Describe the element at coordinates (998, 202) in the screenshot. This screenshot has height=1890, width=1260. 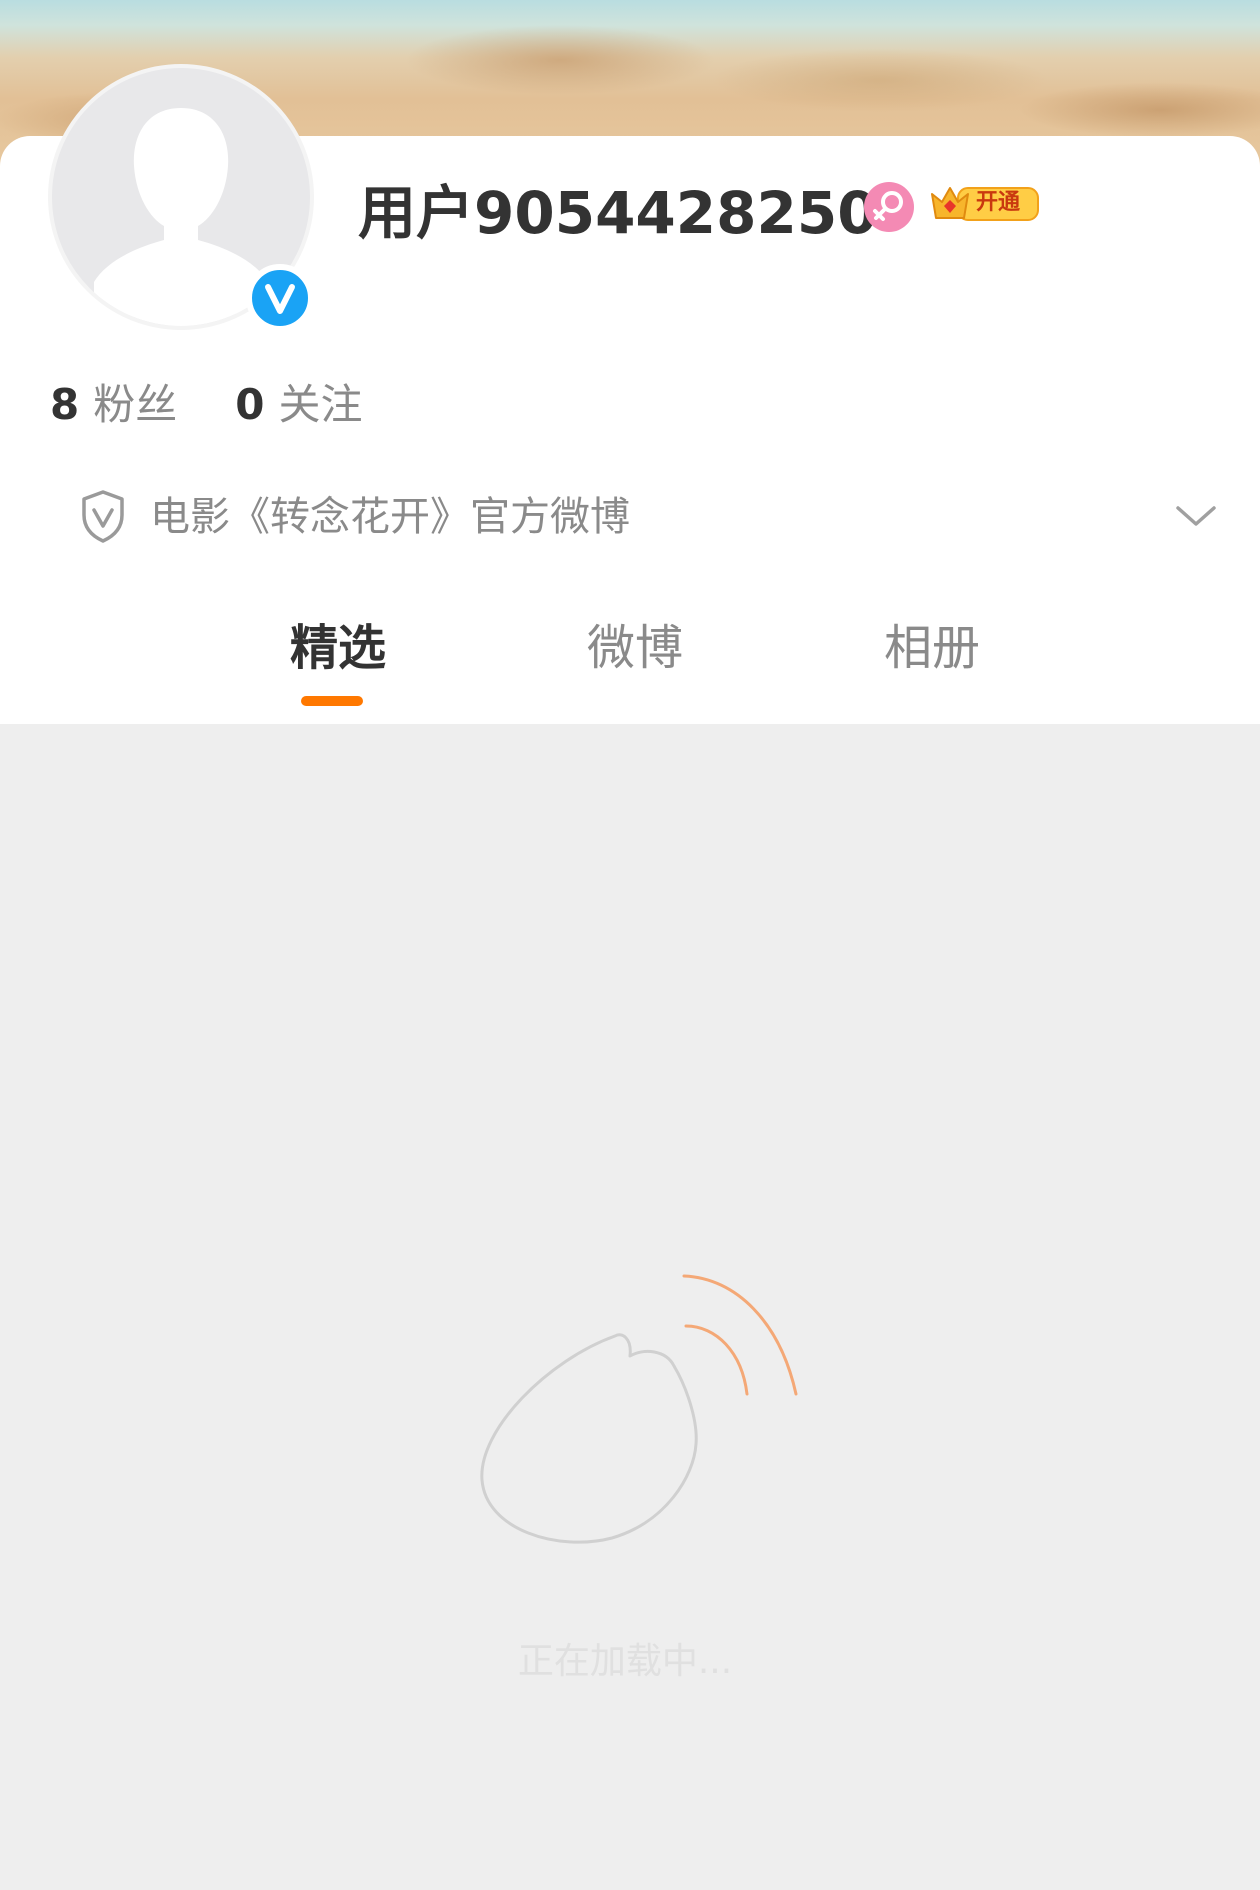
I see `vip-open-label: 开通` at that location.